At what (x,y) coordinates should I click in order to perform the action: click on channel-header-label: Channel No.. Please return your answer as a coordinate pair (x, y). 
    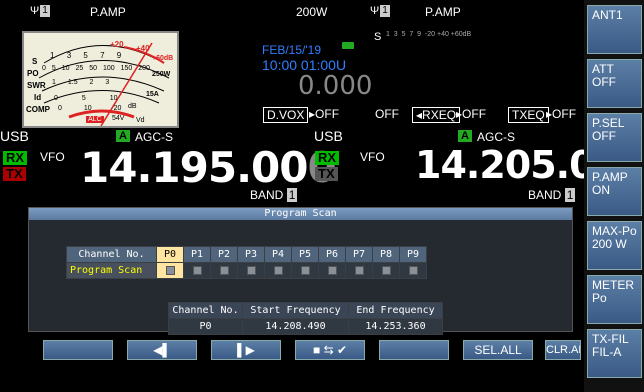
    Looking at the image, I should click on (111, 254).